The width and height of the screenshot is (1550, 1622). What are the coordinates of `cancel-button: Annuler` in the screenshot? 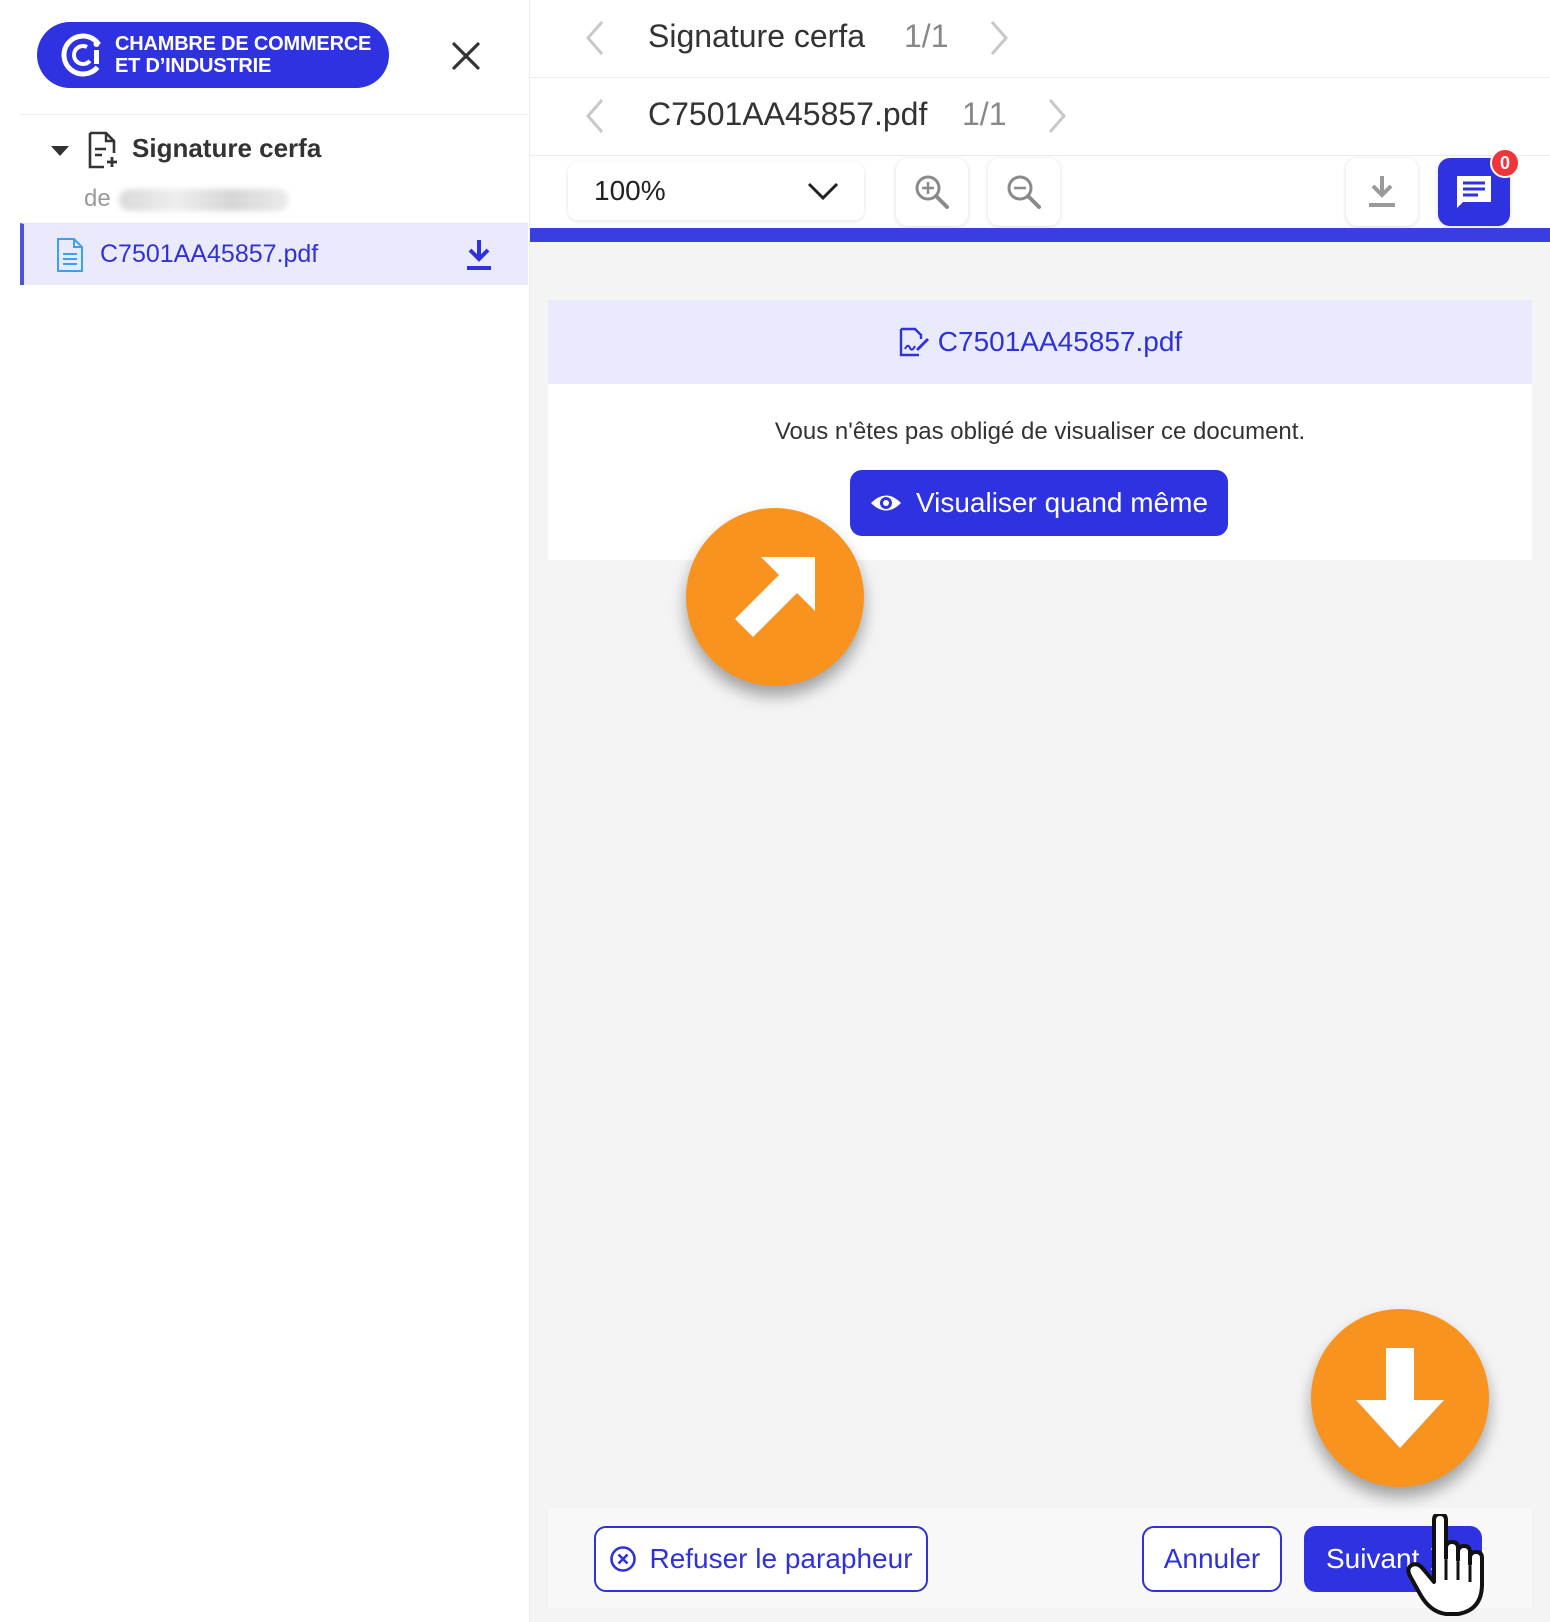 It's located at (1212, 1559).